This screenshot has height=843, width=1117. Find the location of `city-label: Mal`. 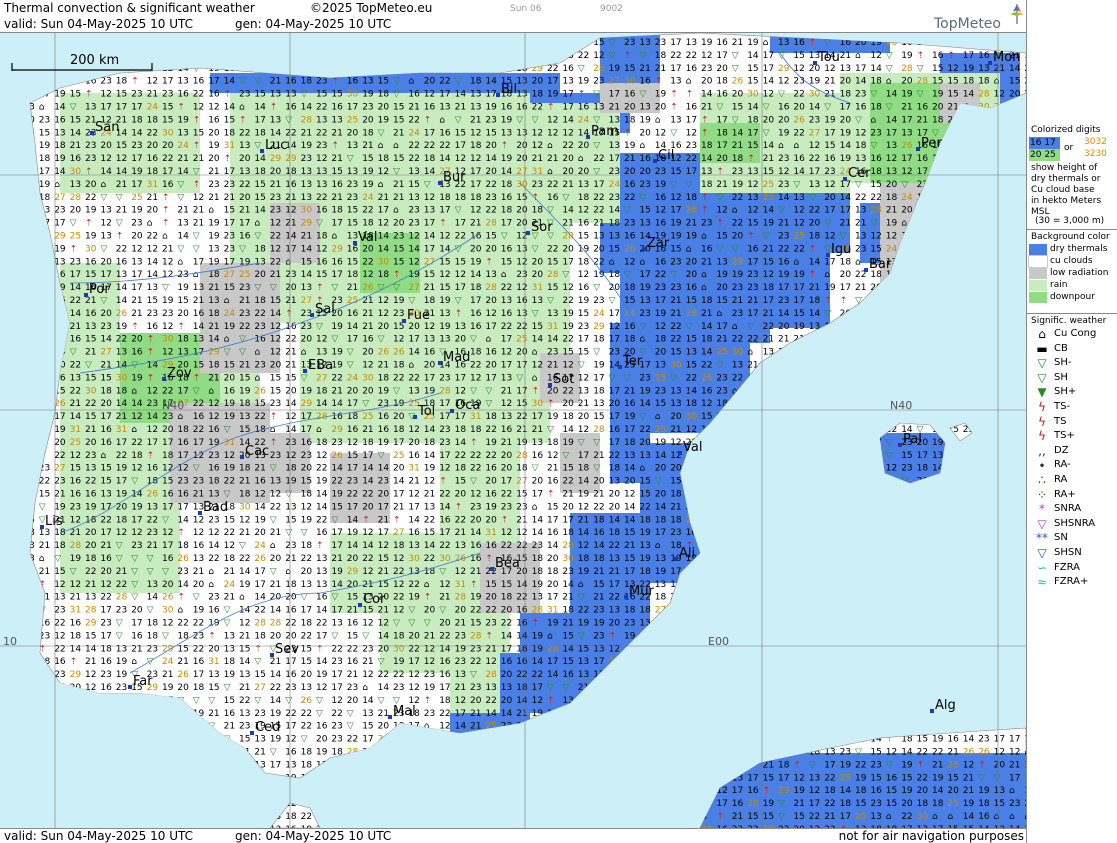

city-label: Mal is located at coordinates (404, 711).